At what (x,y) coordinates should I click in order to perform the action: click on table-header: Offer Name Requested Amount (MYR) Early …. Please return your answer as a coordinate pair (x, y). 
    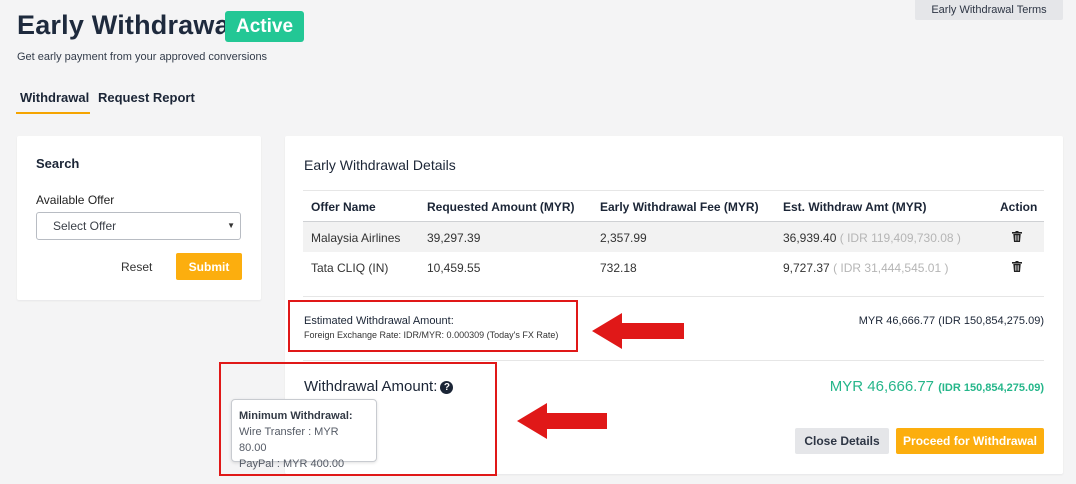
    Looking at the image, I should click on (673, 206).